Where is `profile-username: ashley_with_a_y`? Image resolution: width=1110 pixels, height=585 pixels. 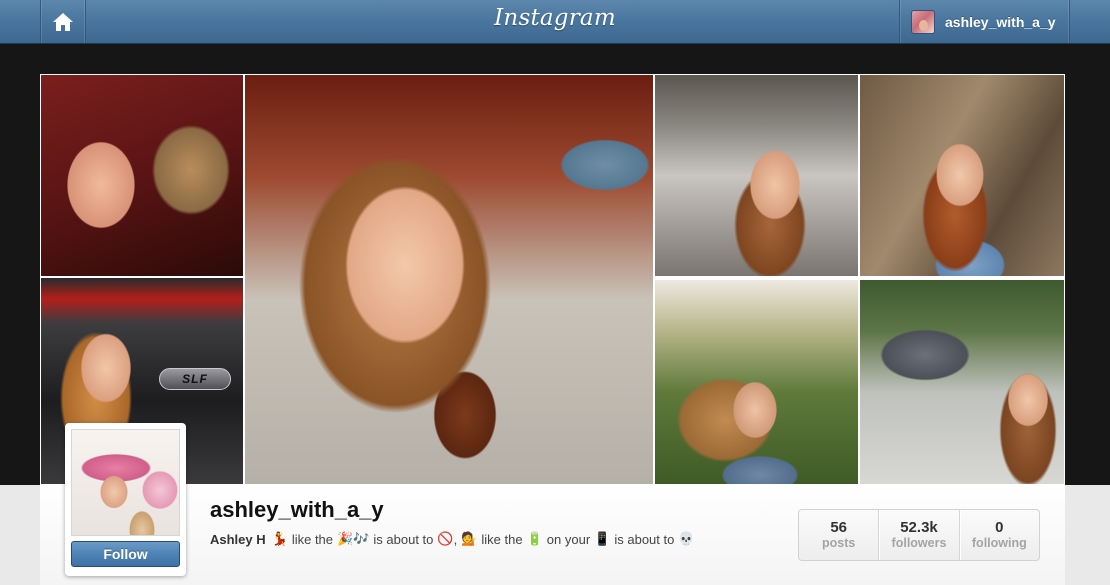 profile-username: ashley_with_a_y is located at coordinates (297, 509).